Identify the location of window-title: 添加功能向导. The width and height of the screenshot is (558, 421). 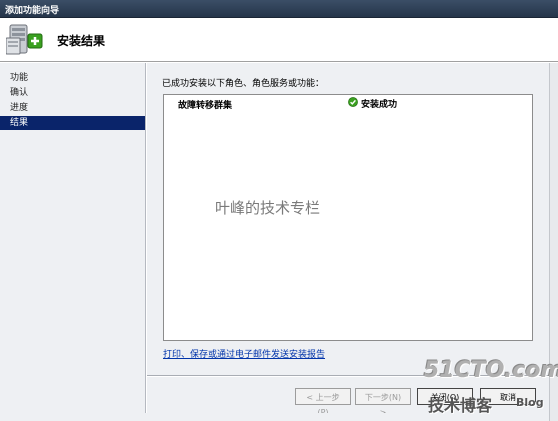
(32, 11).